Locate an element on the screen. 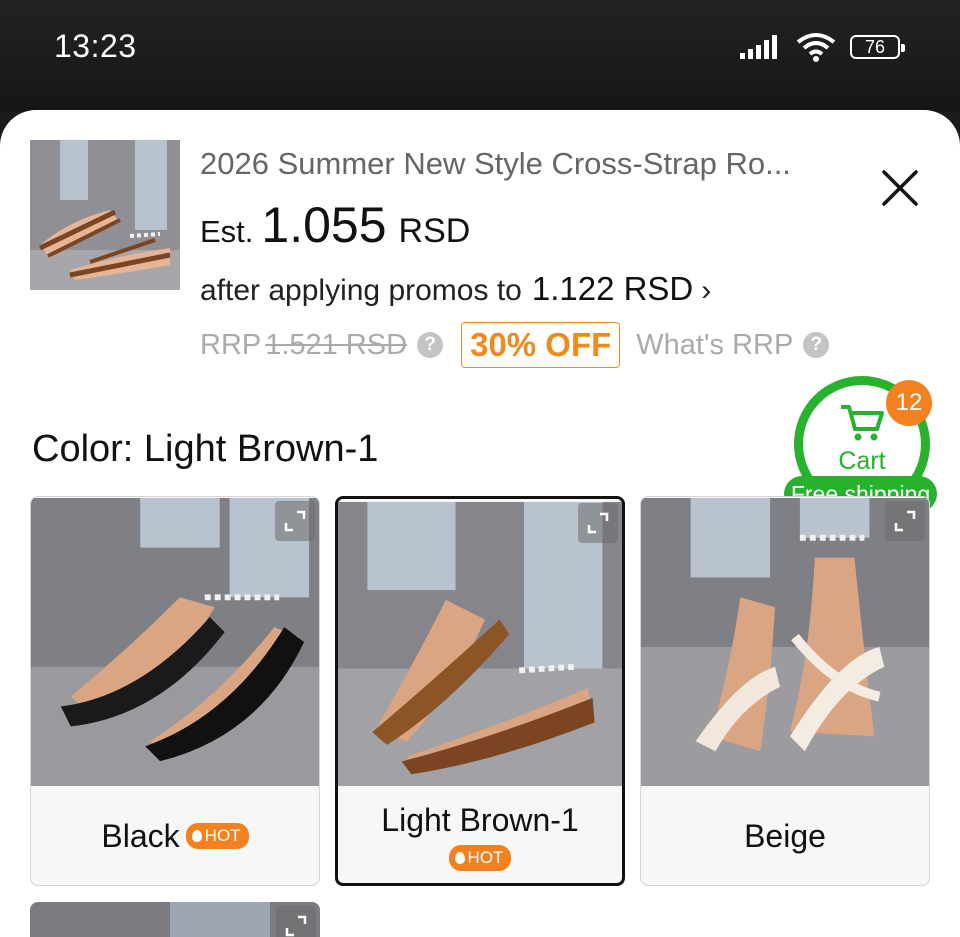  cart-label: Cart is located at coordinates (862, 461).